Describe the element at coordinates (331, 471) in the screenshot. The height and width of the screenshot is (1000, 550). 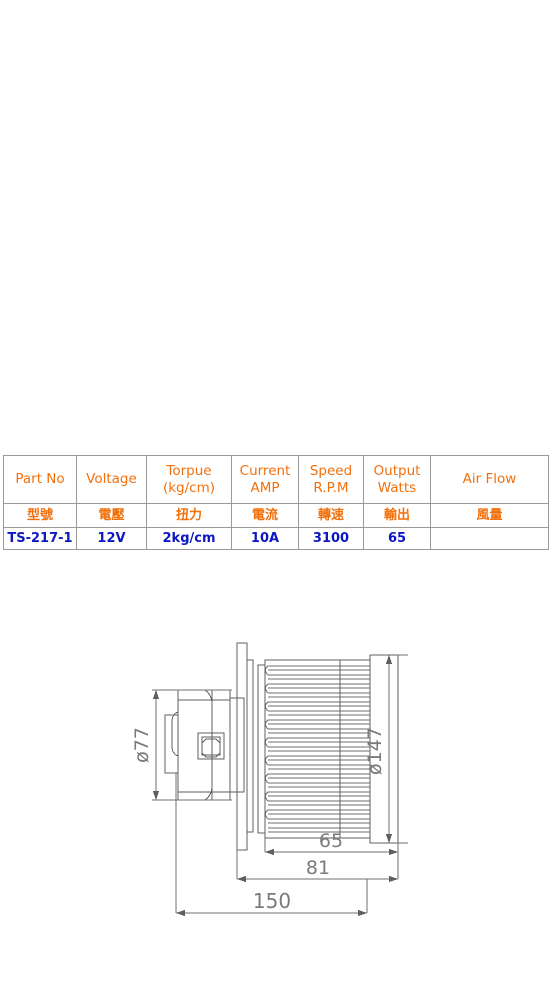
I see `header-speed-line1: Speed` at that location.